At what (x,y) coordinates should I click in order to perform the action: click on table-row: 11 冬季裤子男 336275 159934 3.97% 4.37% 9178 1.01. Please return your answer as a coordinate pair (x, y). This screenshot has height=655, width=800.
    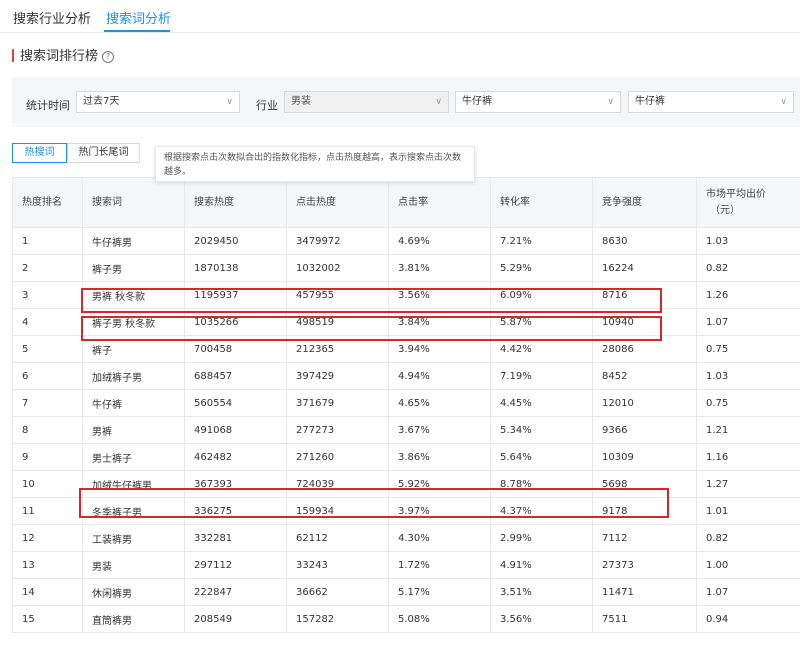
    Looking at the image, I should click on (406, 511).